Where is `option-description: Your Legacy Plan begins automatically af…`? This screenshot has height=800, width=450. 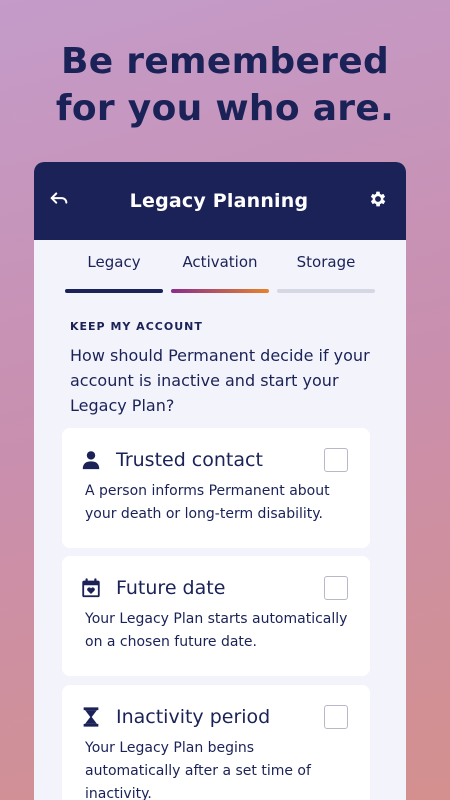
option-description: Your Legacy Plan begins automatically af… is located at coordinates (198, 770).